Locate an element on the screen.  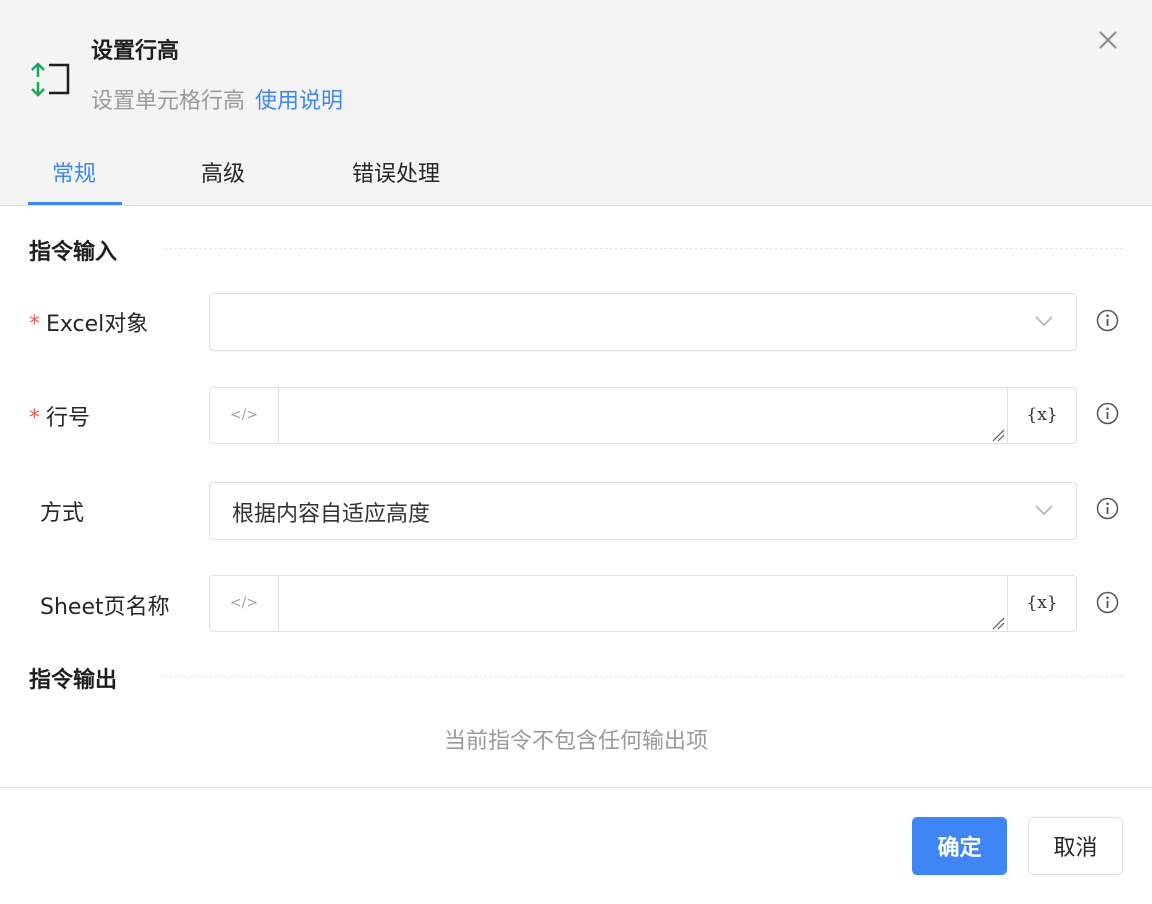
cancel-button: 取消 is located at coordinates (1075, 846).